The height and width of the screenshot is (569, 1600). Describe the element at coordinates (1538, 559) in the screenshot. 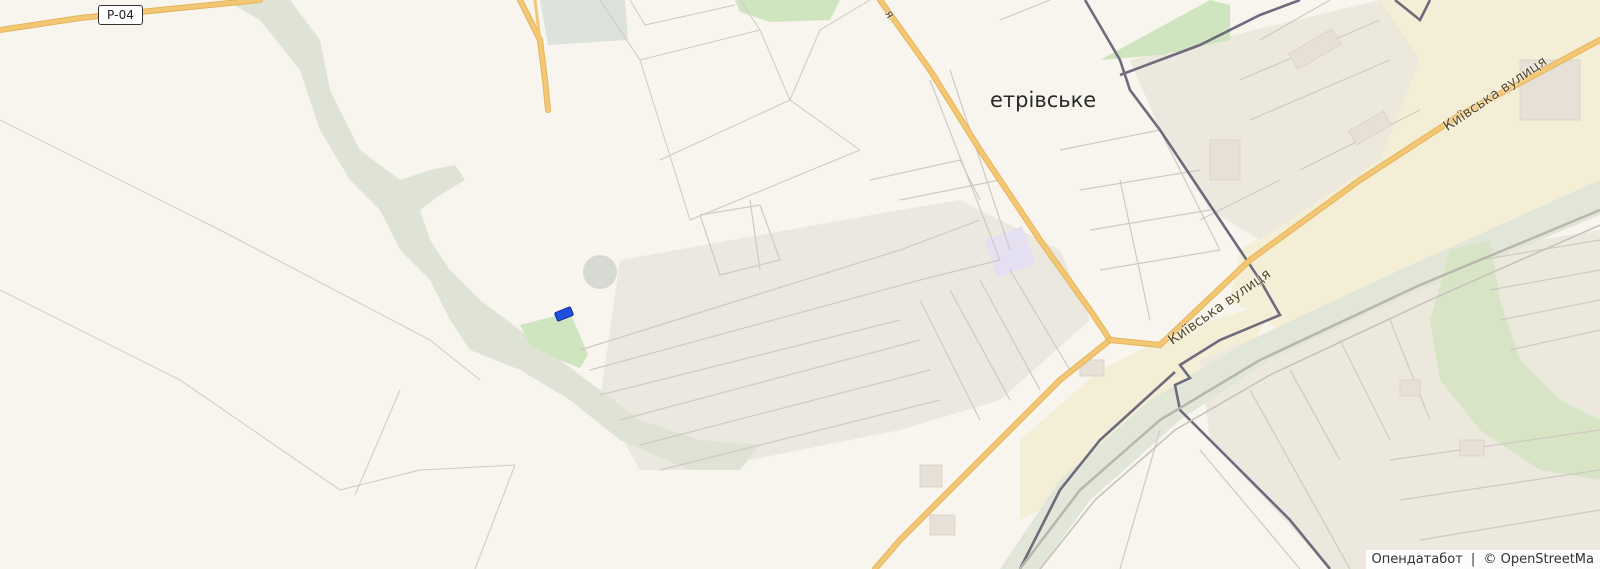

I see `attribution-osm-link: © OpenStreetMa` at that location.